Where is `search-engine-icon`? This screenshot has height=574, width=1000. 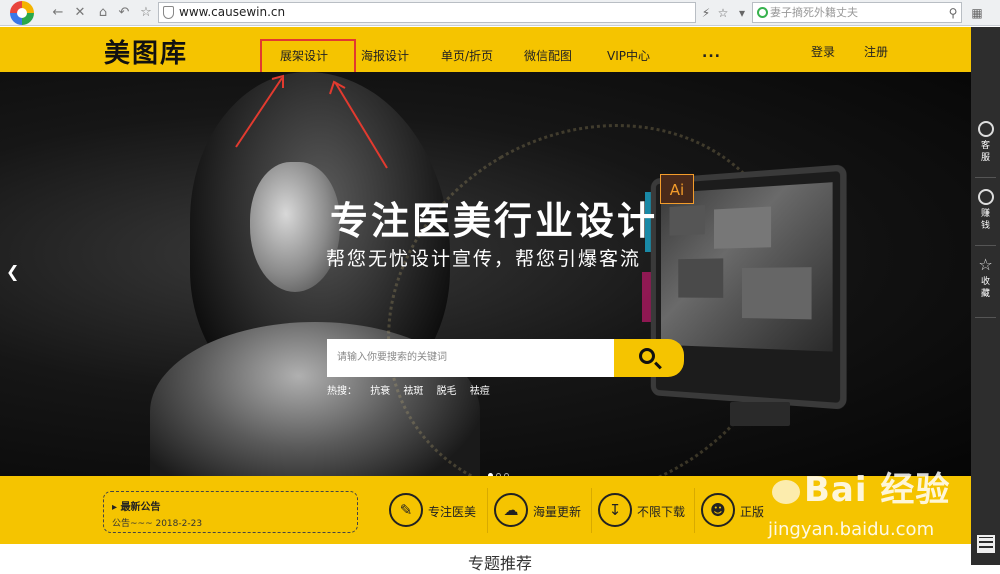
search-engine-icon is located at coordinates (762, 12).